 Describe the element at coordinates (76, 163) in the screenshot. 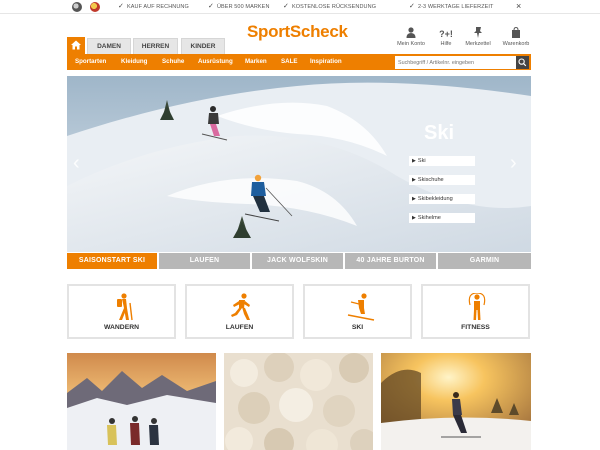

I see `hero-prev-arrow: ‹` at that location.